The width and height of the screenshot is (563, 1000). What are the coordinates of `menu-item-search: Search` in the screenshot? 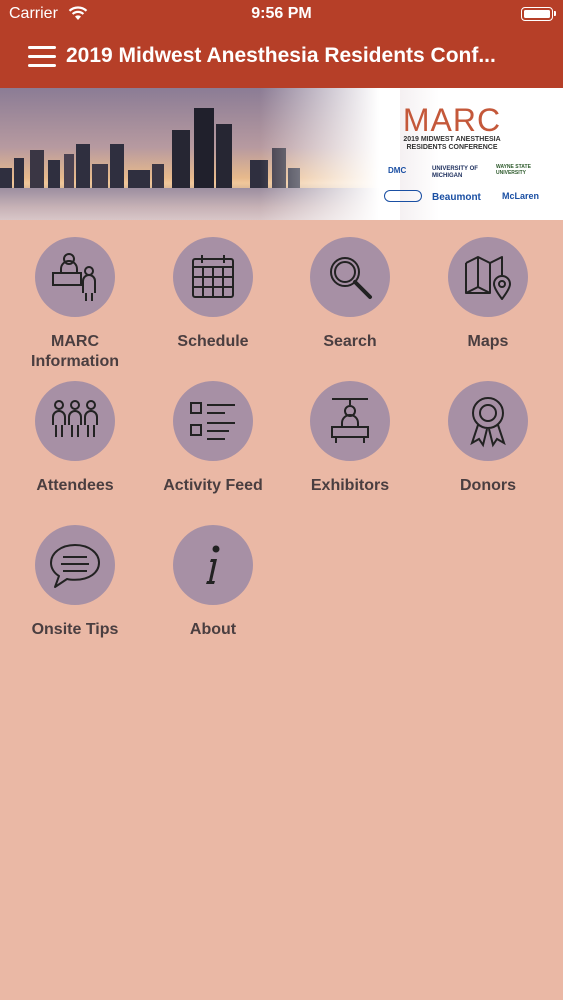 It's located at (350, 294).